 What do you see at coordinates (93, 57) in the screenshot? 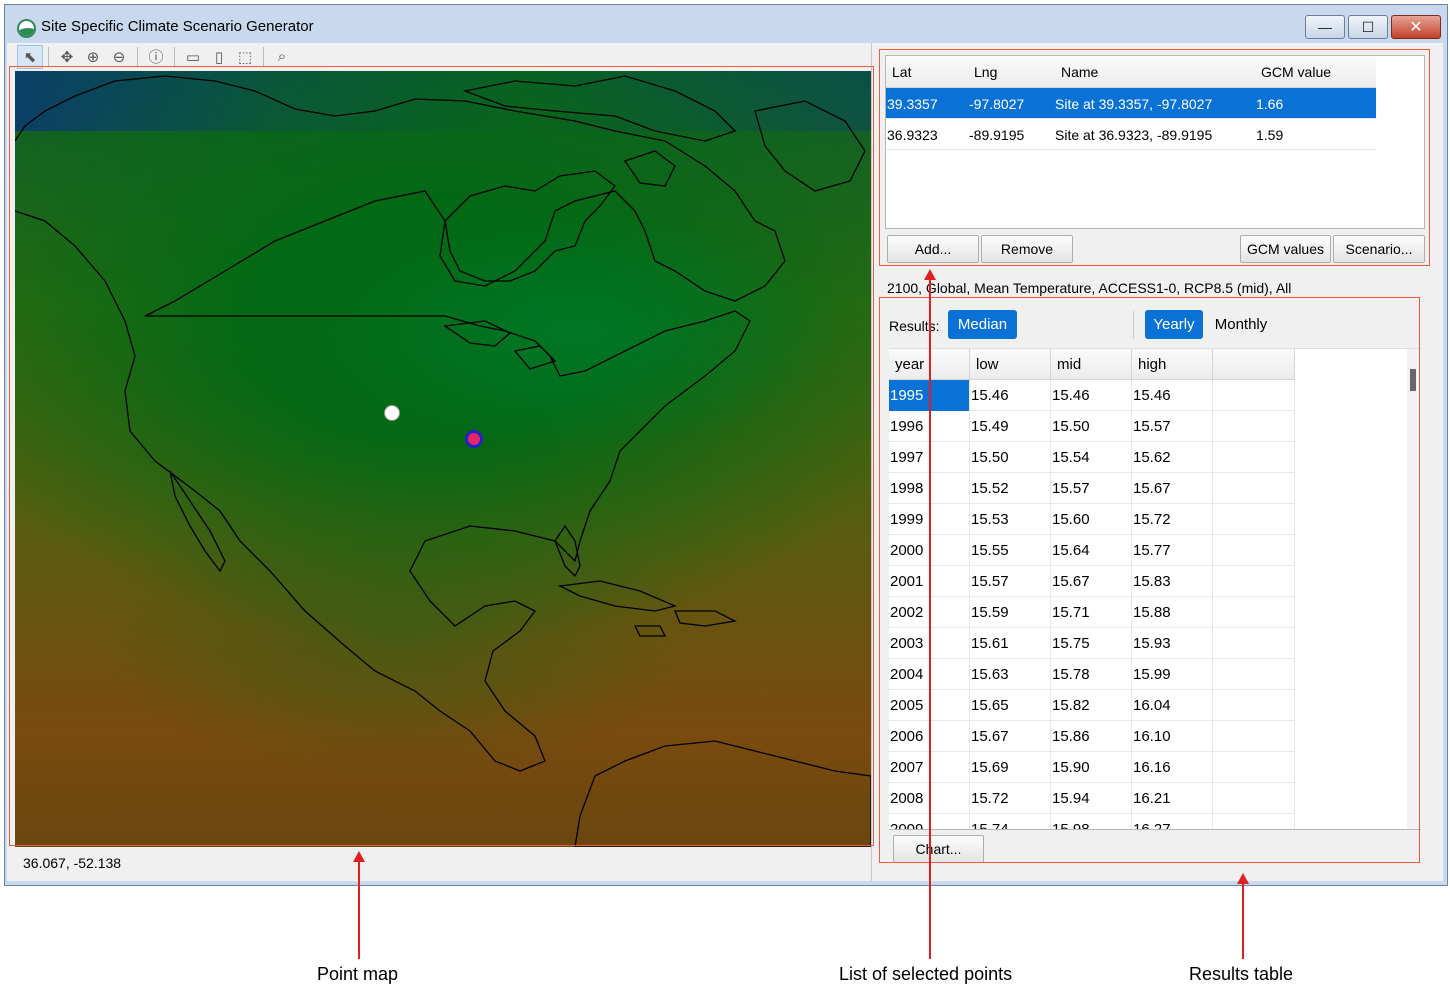
I see `zoom-in-icon: ⊕` at bounding box center [93, 57].